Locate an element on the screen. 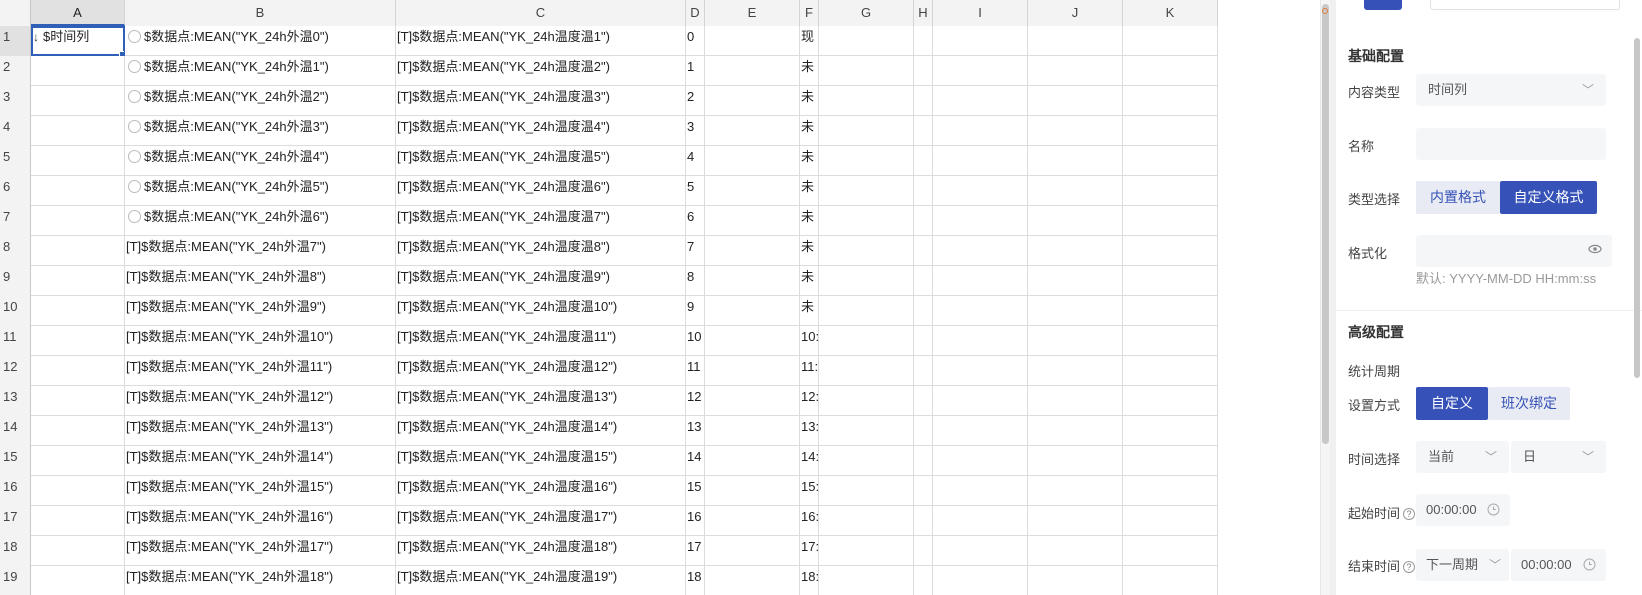 The width and height of the screenshot is (1642, 595). cell-f13: 12:0 is located at coordinates (809, 401).